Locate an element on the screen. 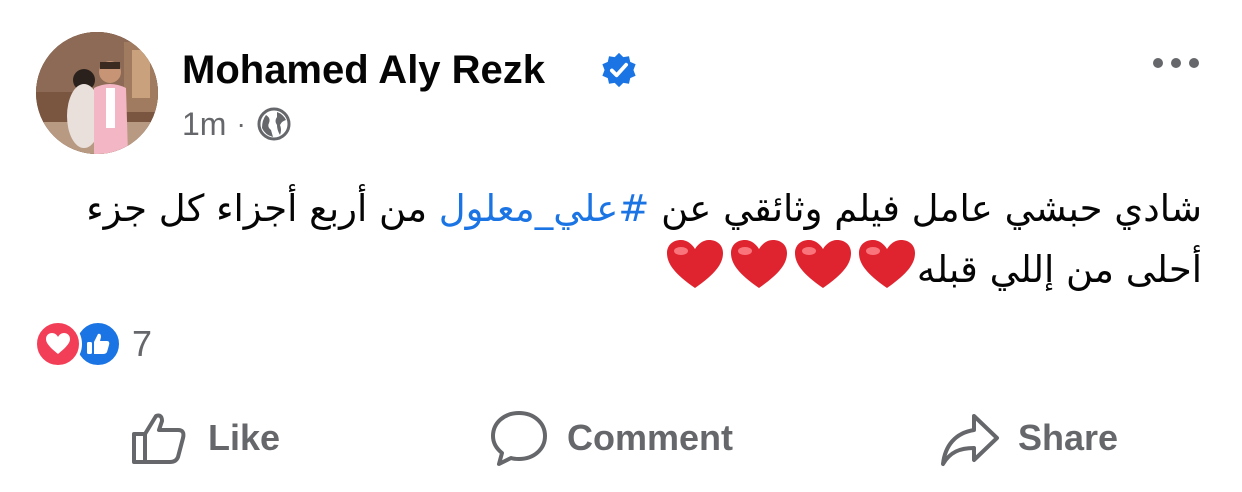  more-options-icon is located at coordinates (1176, 63).